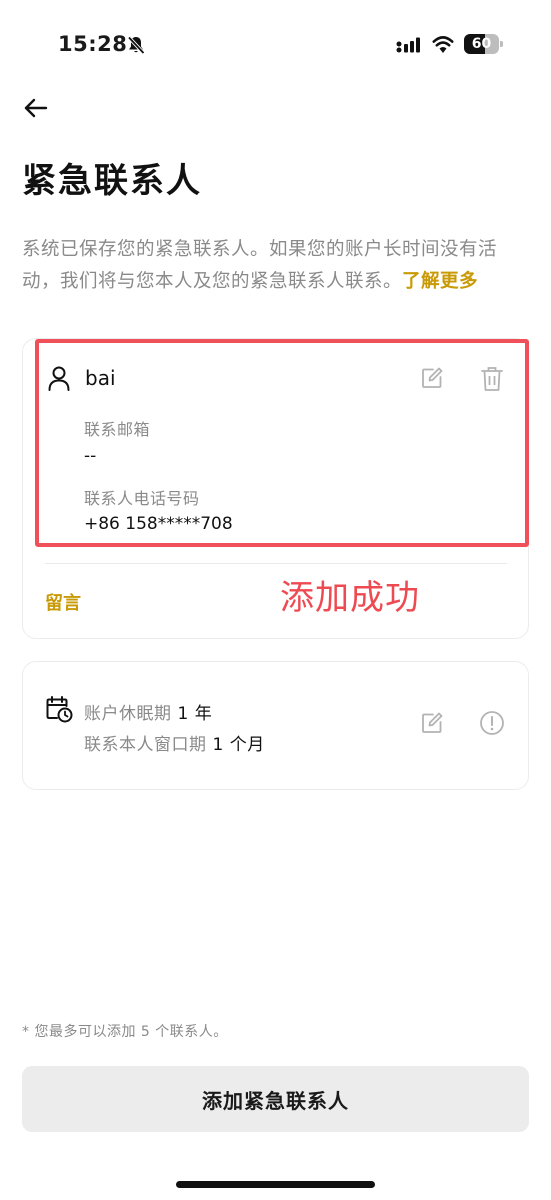 The image size is (551, 1200). Describe the element at coordinates (276, 563) in the screenshot. I see `card-divider` at that location.